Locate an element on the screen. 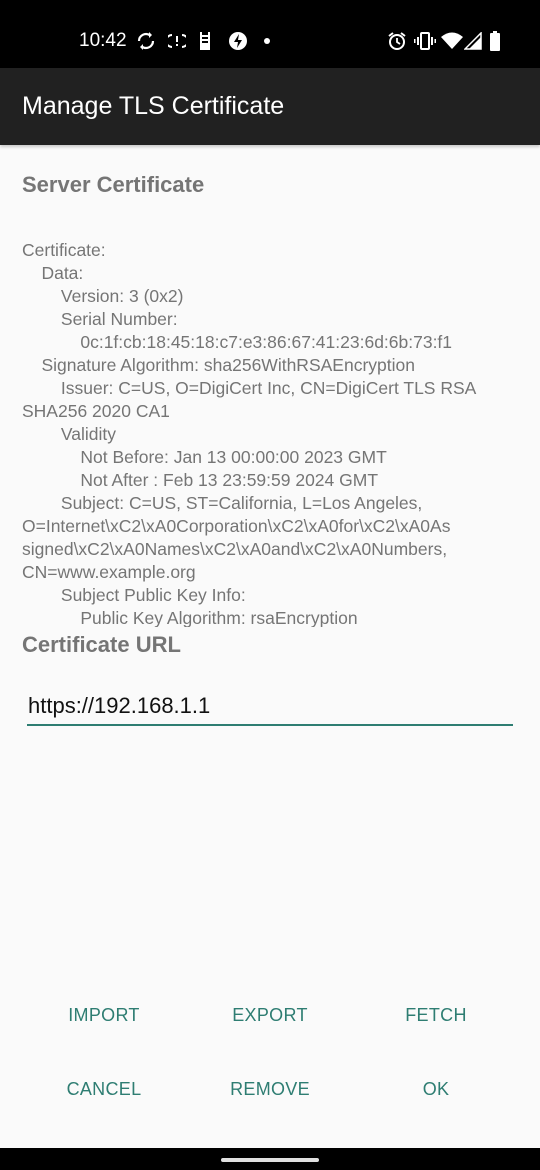 The image size is (540, 1170). certificate-line: Not After : Feb 13 23:59:59 2024 GMT is located at coordinates (200, 480).